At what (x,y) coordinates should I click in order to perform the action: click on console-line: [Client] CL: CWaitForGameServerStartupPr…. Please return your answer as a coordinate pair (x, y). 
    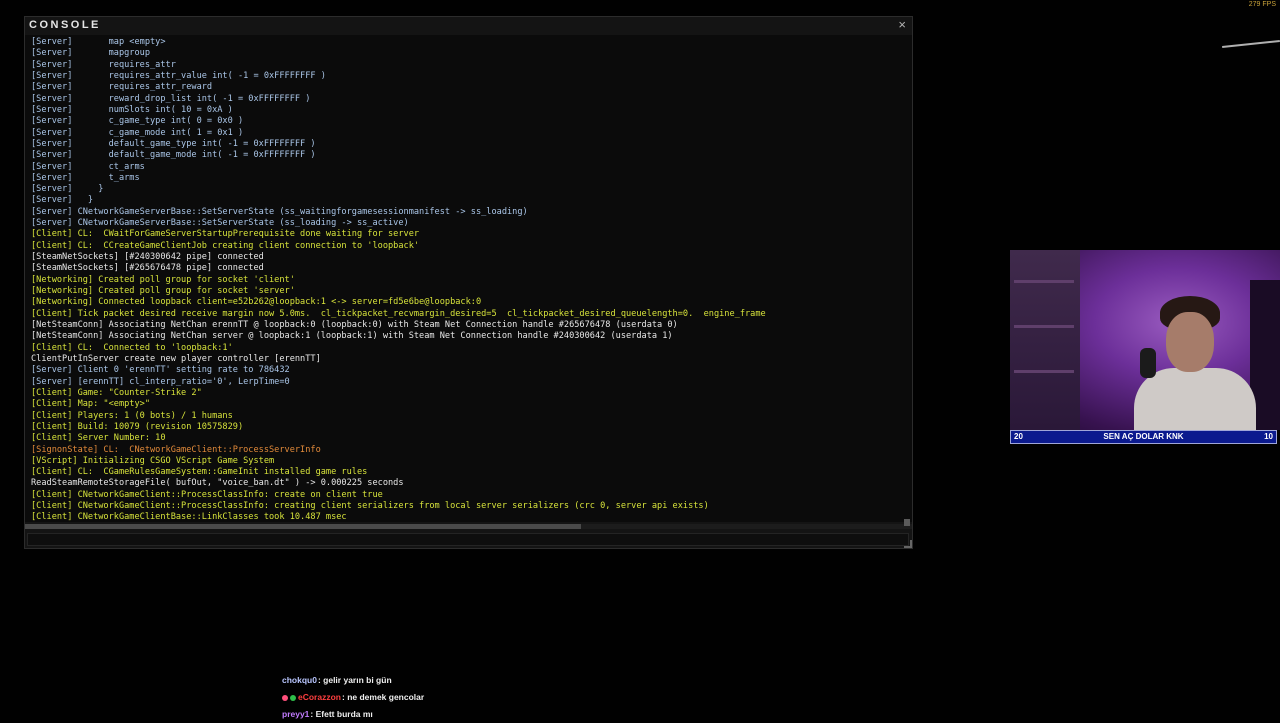
    Looking at the image, I should click on (225, 234).